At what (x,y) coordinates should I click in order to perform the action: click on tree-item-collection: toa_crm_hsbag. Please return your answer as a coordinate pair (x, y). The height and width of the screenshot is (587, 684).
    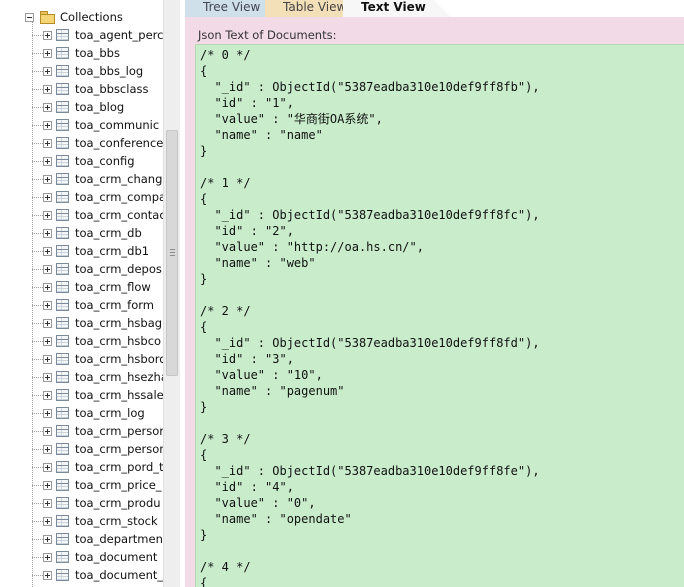
    Looking at the image, I should click on (97, 323).